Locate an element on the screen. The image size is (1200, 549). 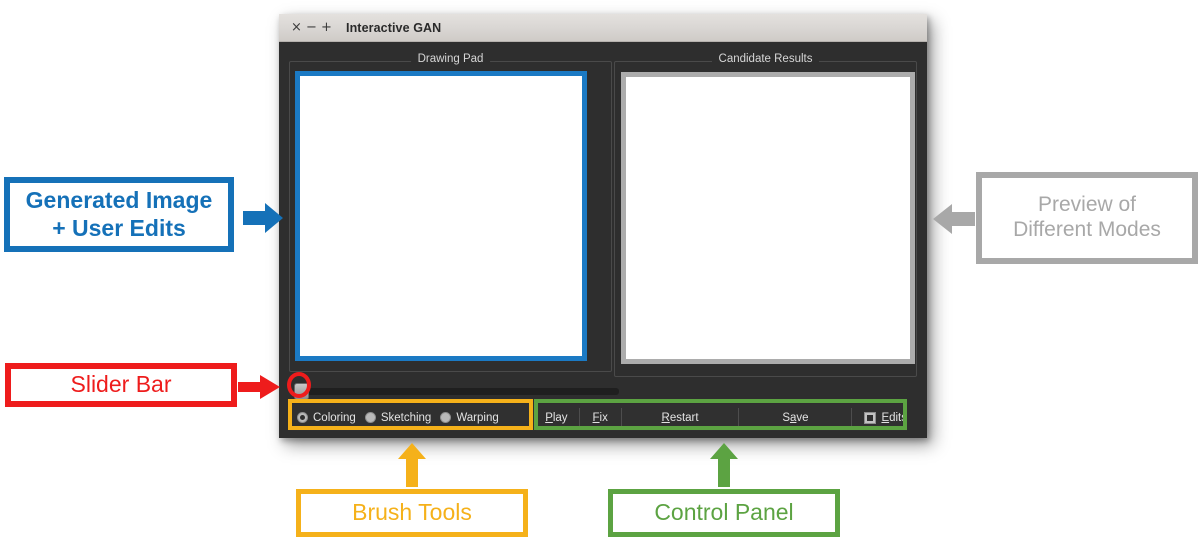
candidate-results-frame is located at coordinates (768, 218).